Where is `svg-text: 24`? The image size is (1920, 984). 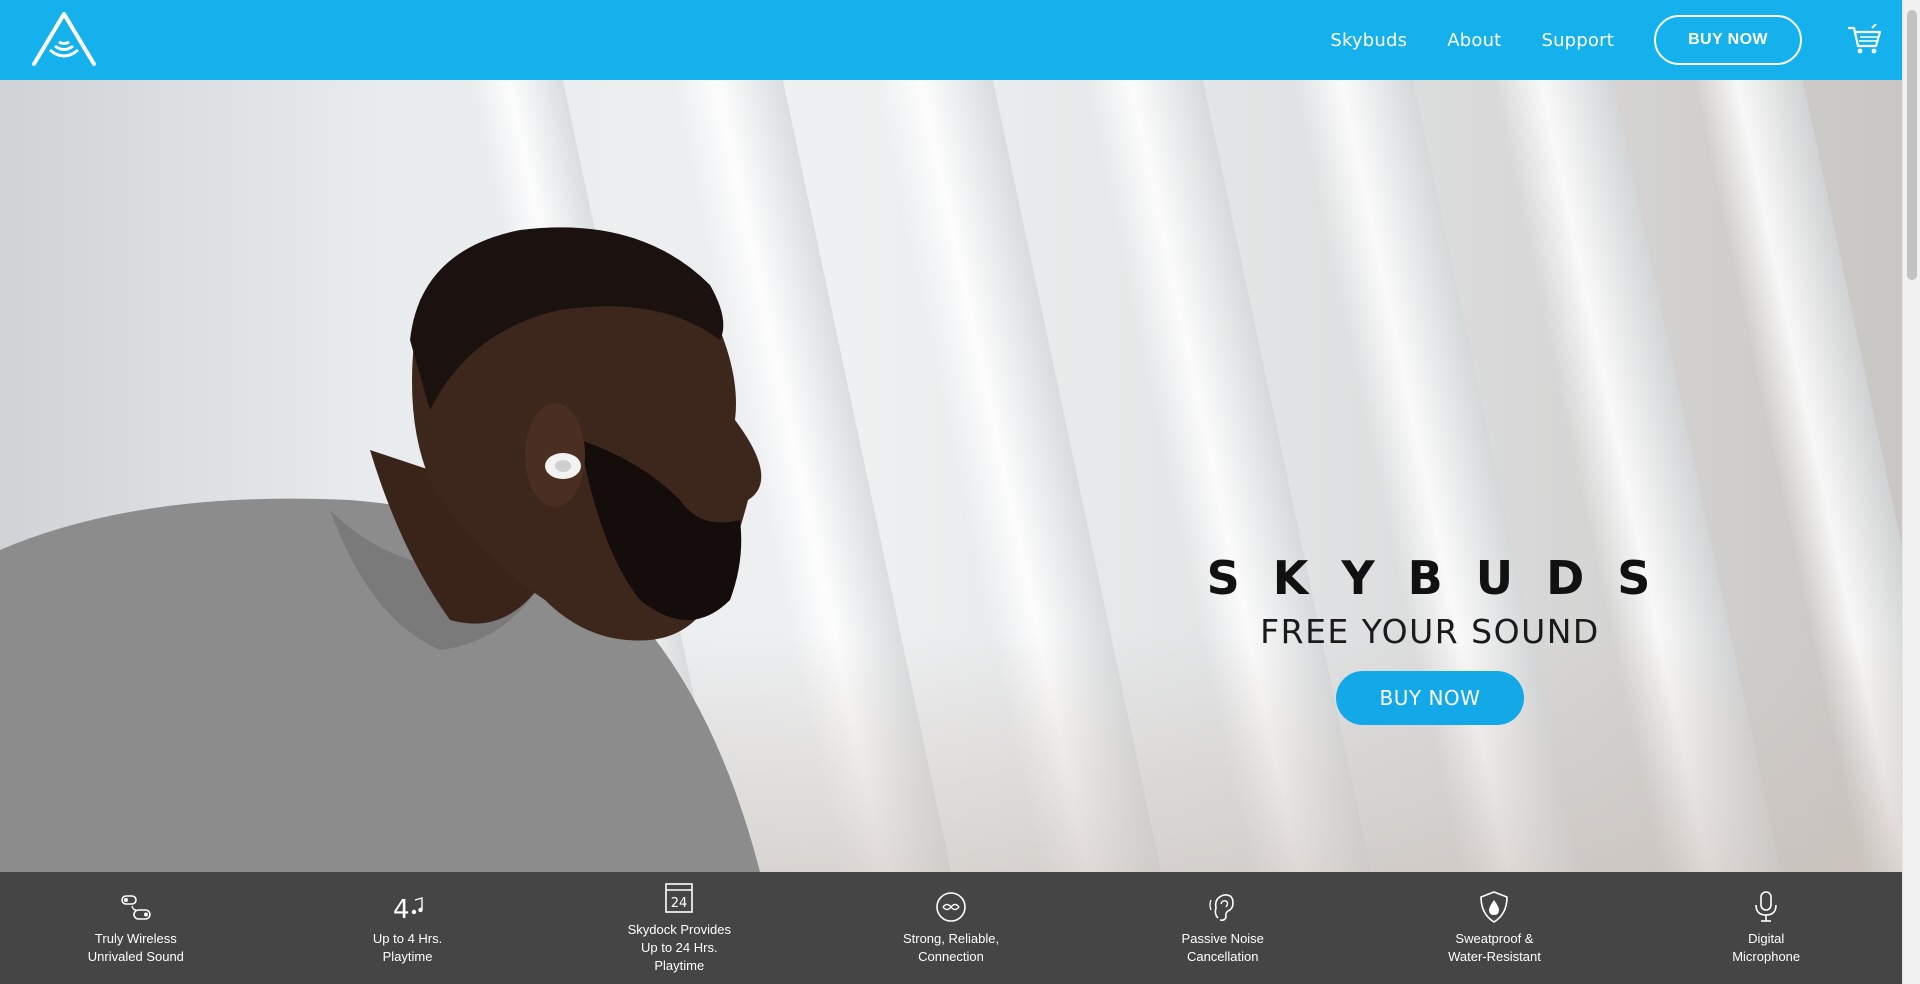 svg-text: 24 is located at coordinates (679, 903).